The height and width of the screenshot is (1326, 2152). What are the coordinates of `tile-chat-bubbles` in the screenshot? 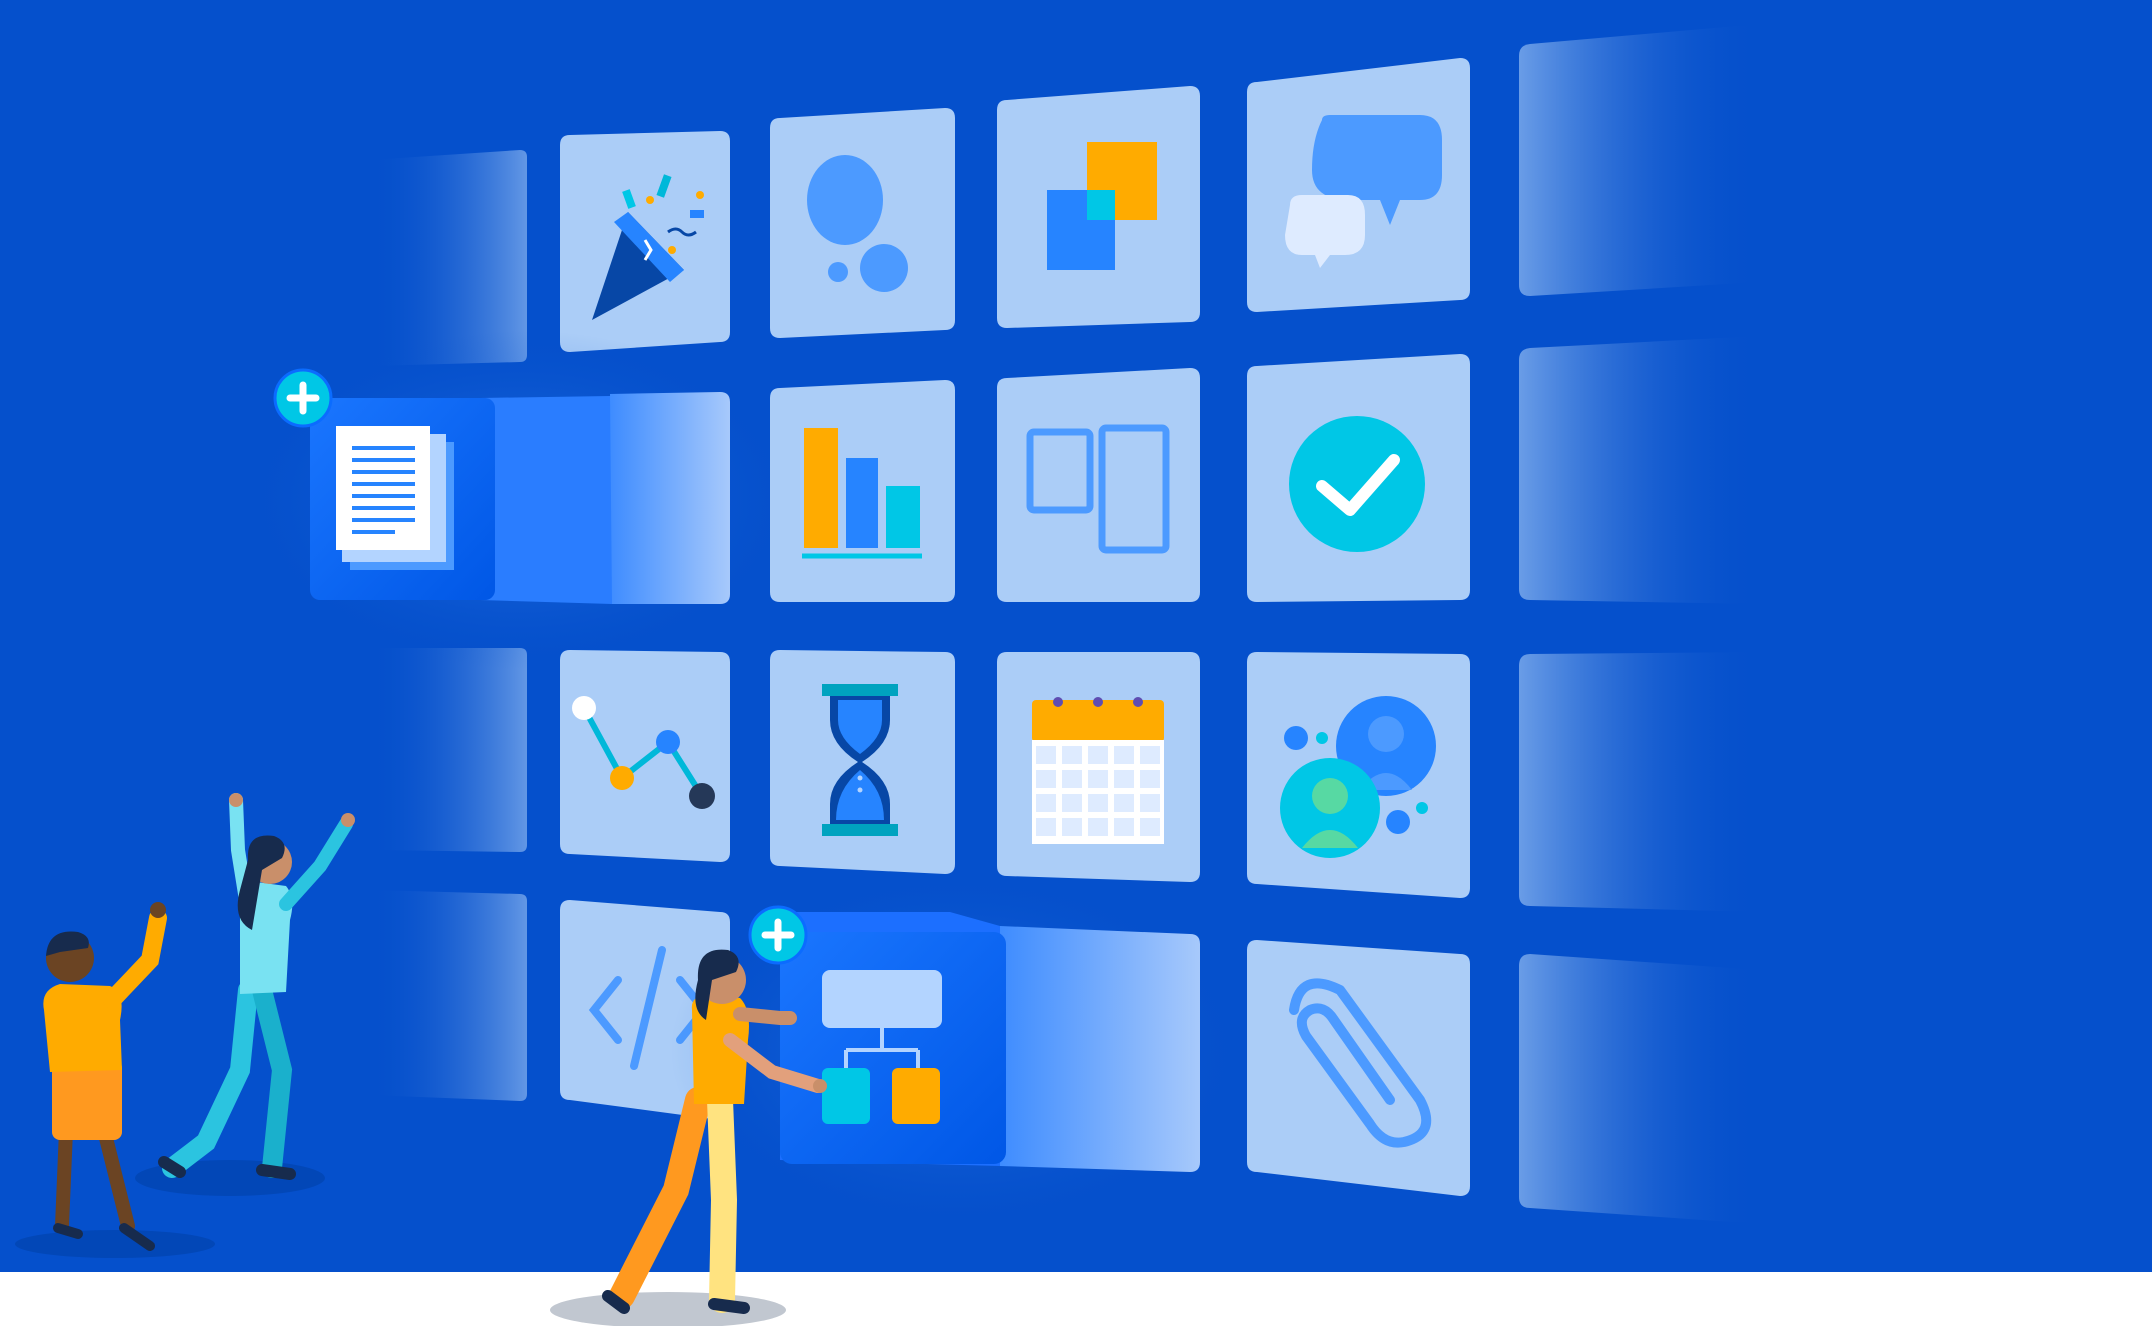 It's located at (1358, 185).